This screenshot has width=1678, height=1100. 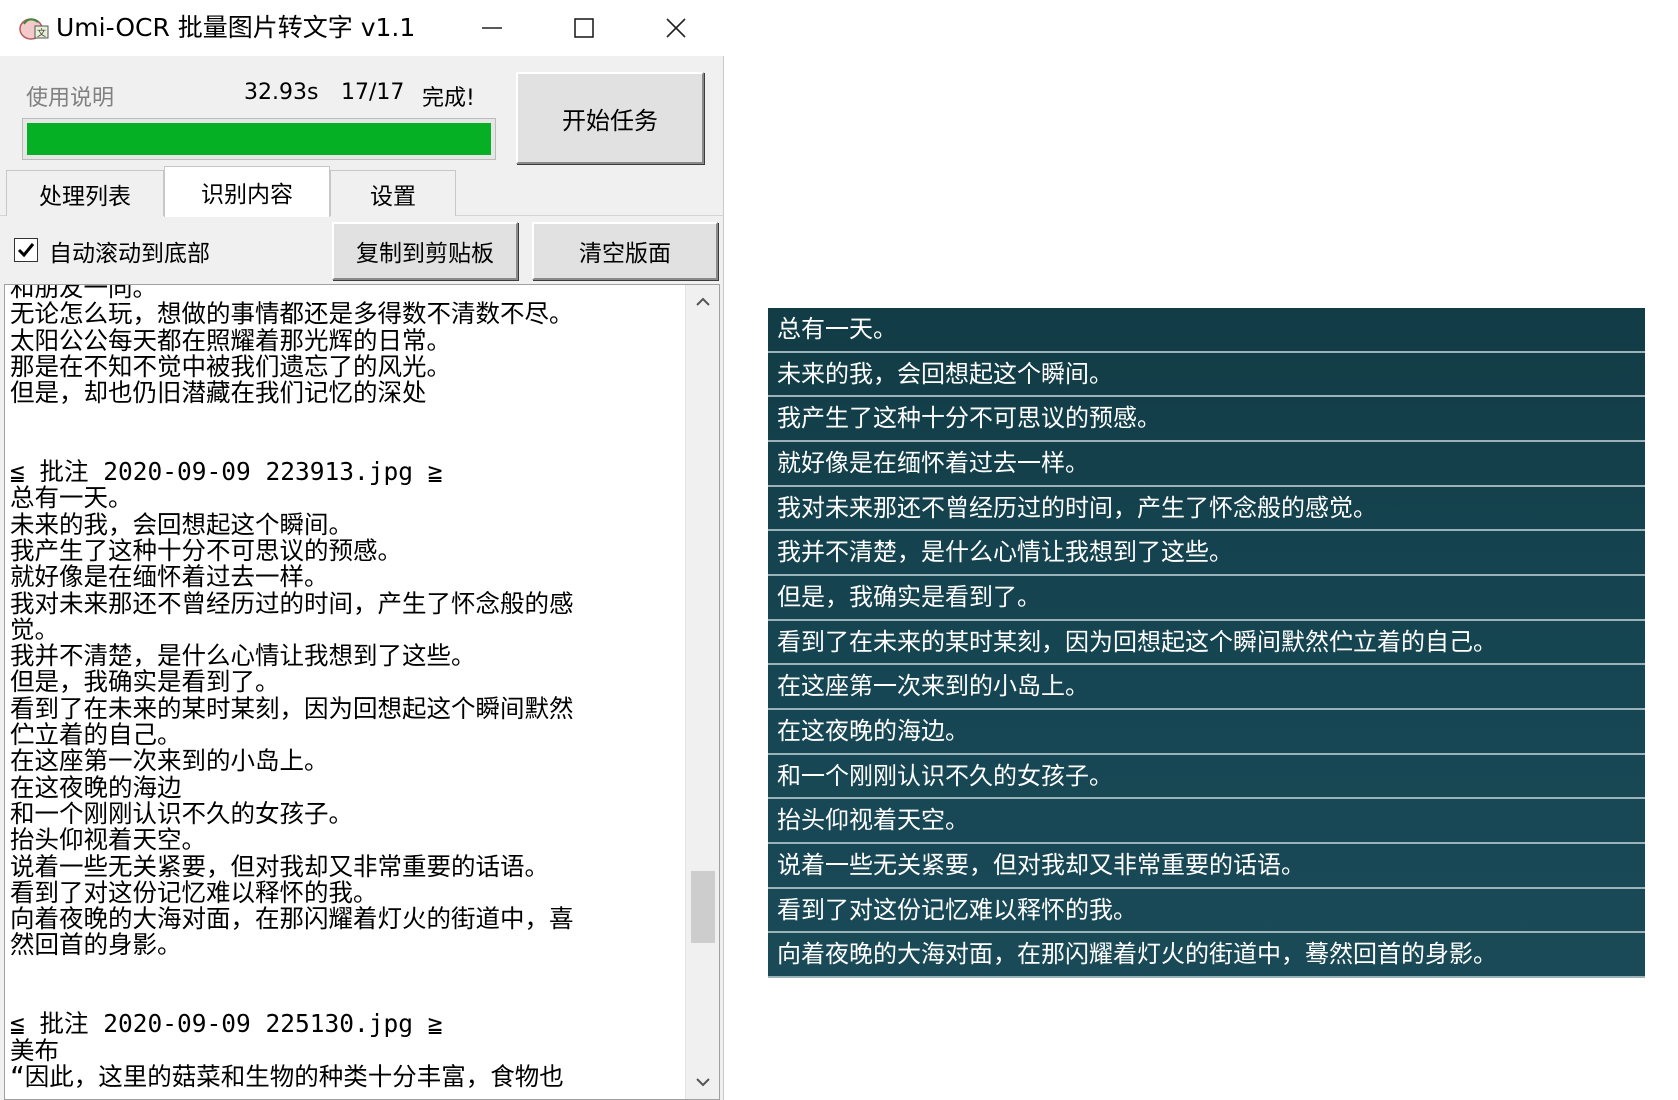 I want to click on output-line: 我对未来那还不曾经历过的时间，产生了怀念般的感, so click(x=292, y=603).